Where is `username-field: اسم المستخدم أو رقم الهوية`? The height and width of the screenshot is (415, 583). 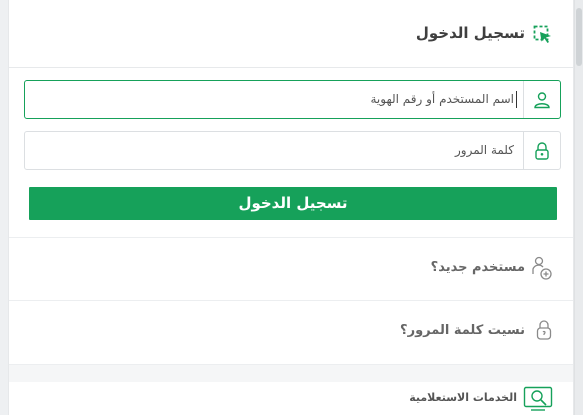 username-field: اسم المستخدم أو رقم الهوية is located at coordinates (292, 99).